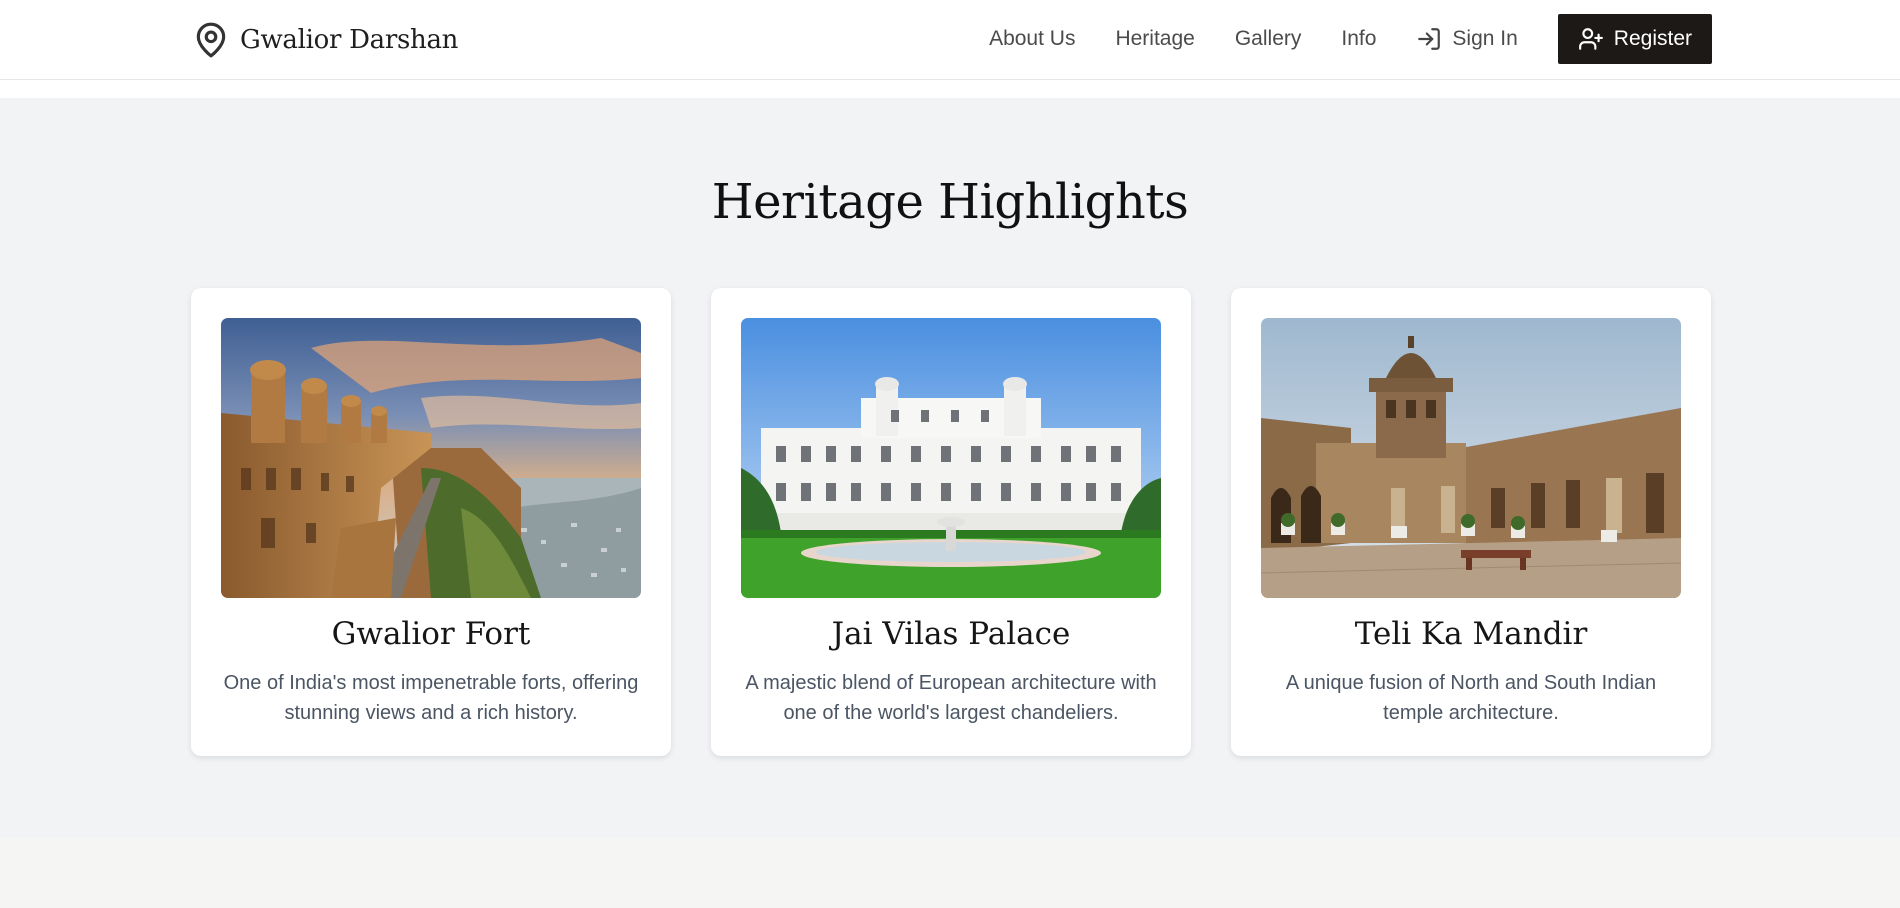 Image resolution: width=1900 pixels, height=908 pixels. Describe the element at coordinates (1268, 39) in the screenshot. I see `nav-link-gallery: Gallery` at that location.